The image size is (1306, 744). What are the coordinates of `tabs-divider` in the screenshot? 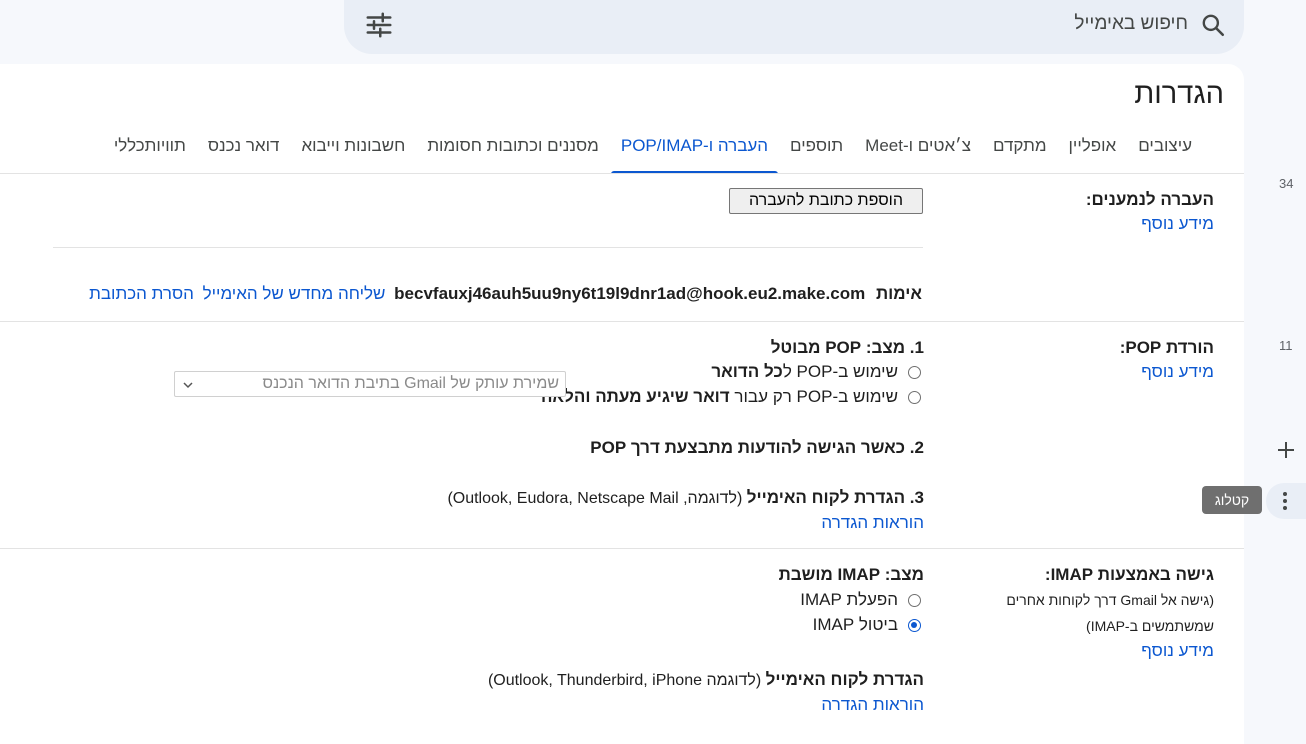 It's located at (622, 173).